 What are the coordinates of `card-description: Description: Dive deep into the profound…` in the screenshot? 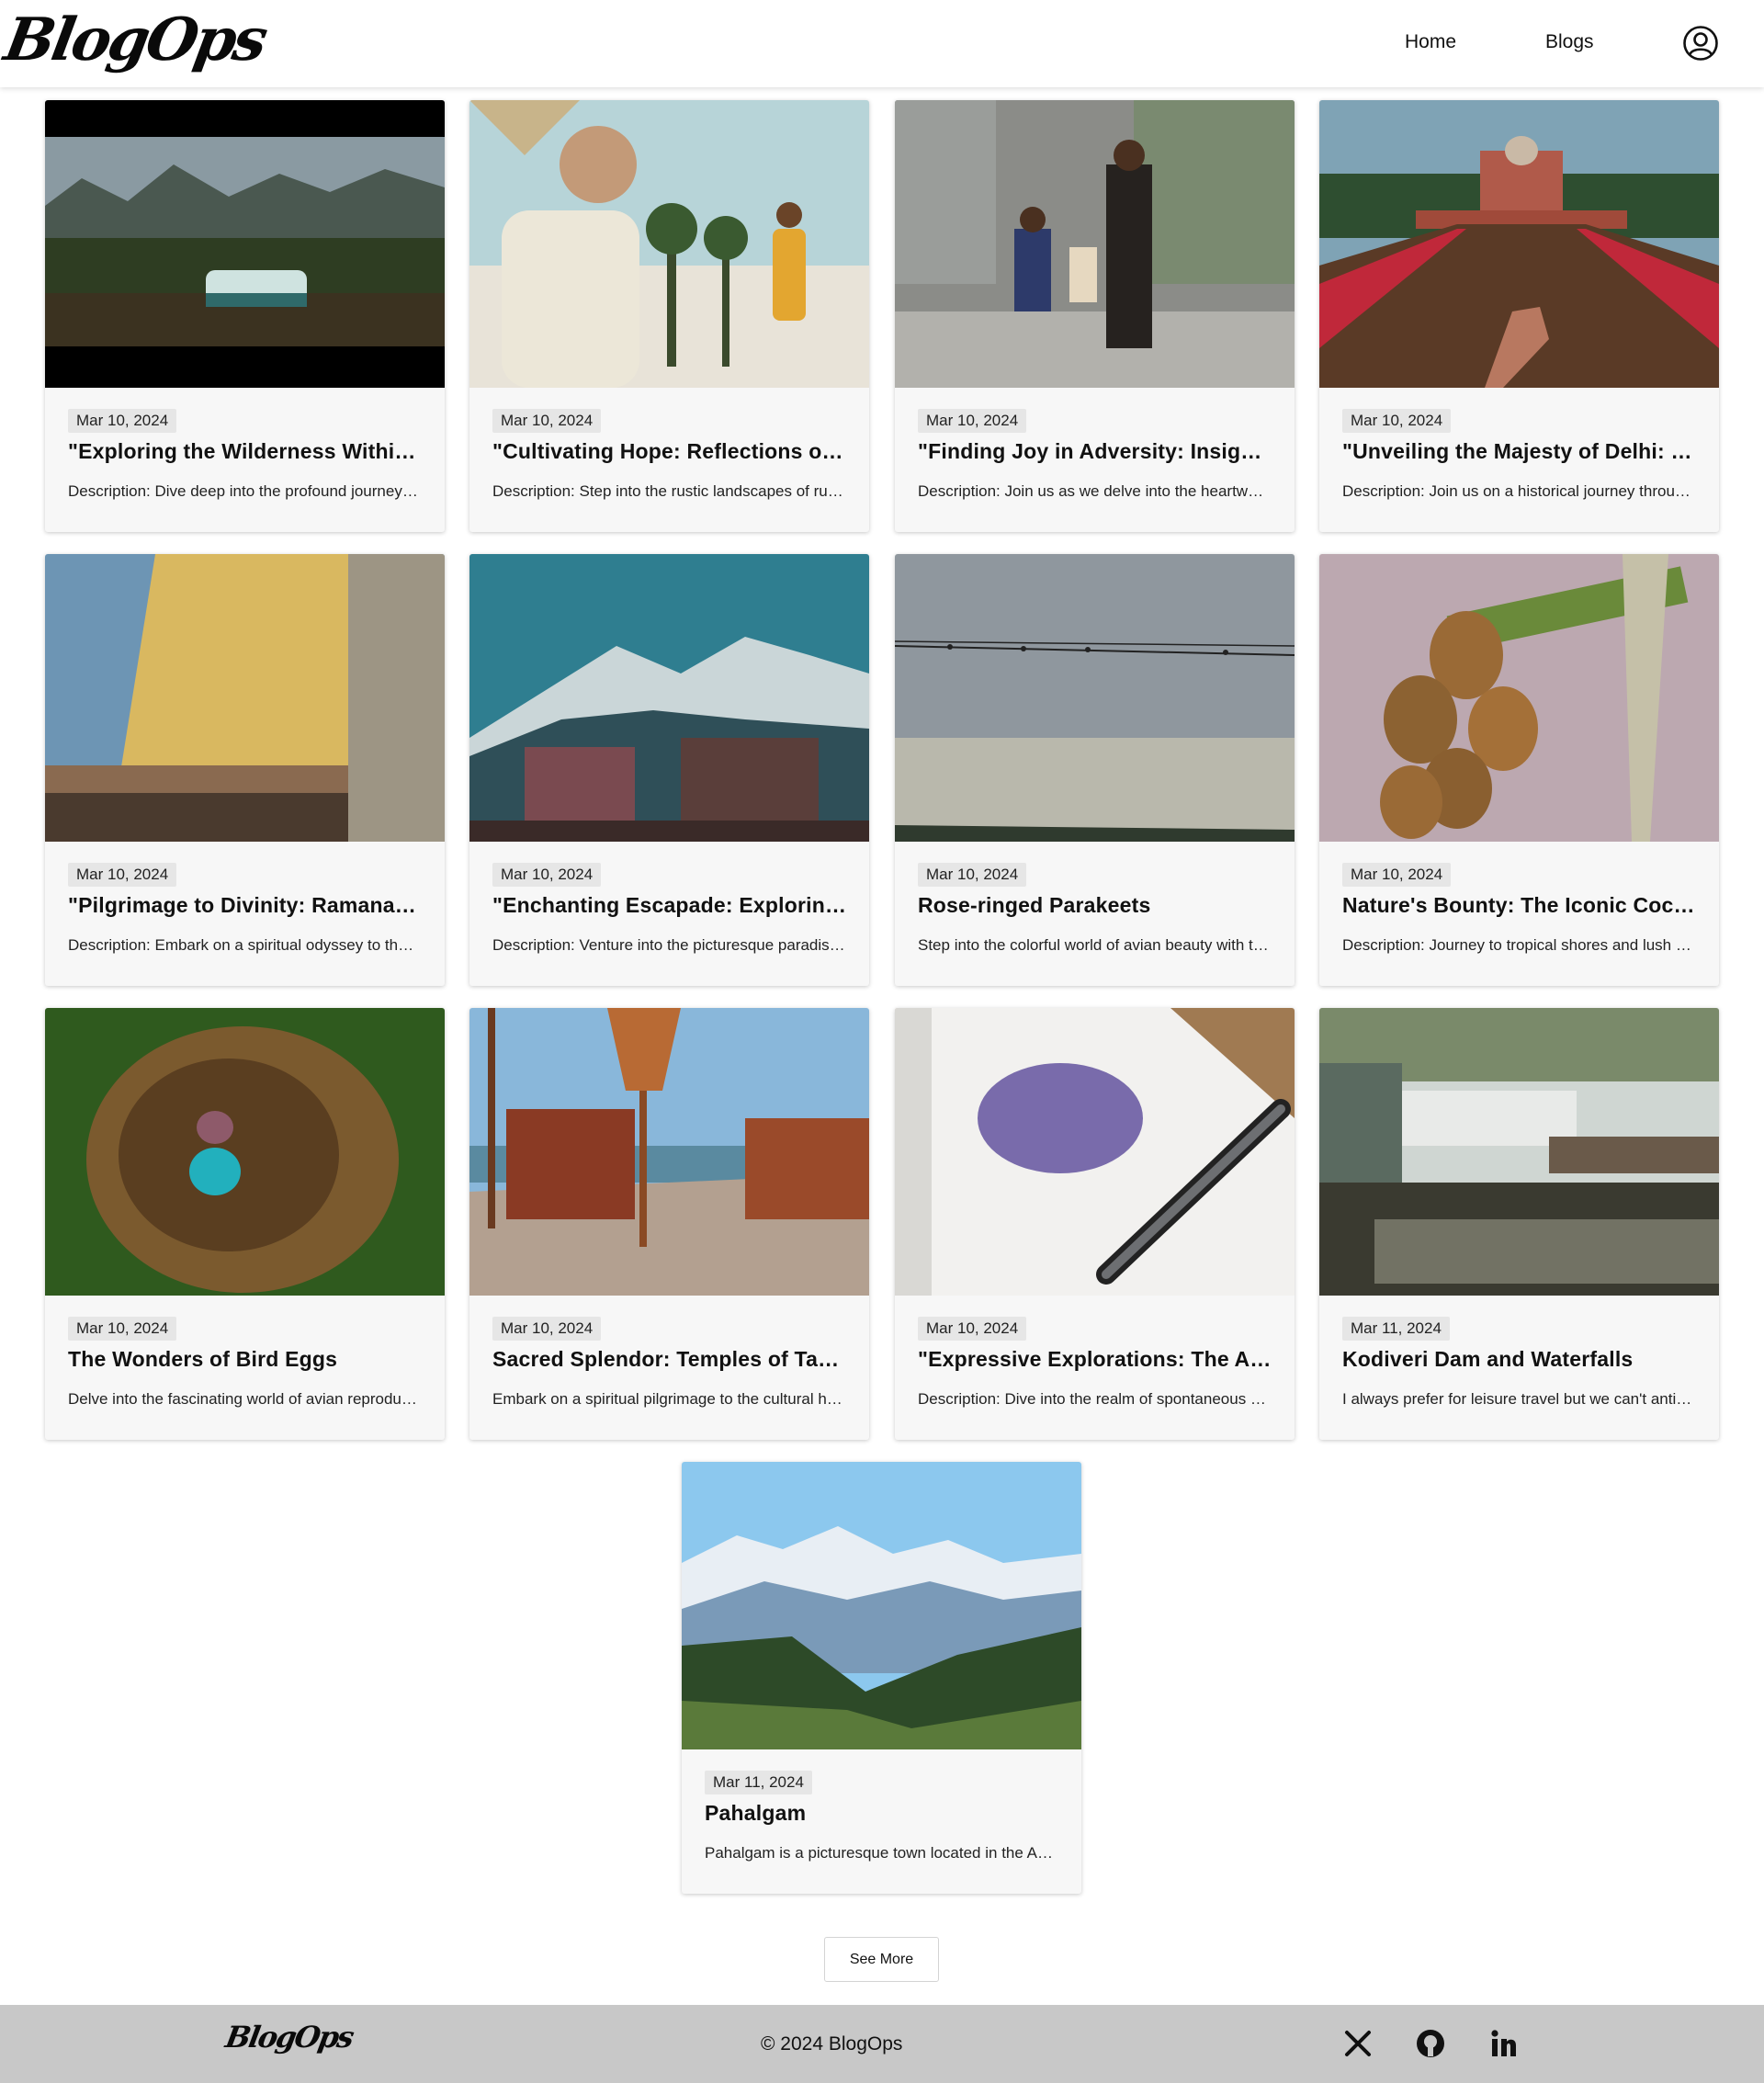 It's located at (245, 491).